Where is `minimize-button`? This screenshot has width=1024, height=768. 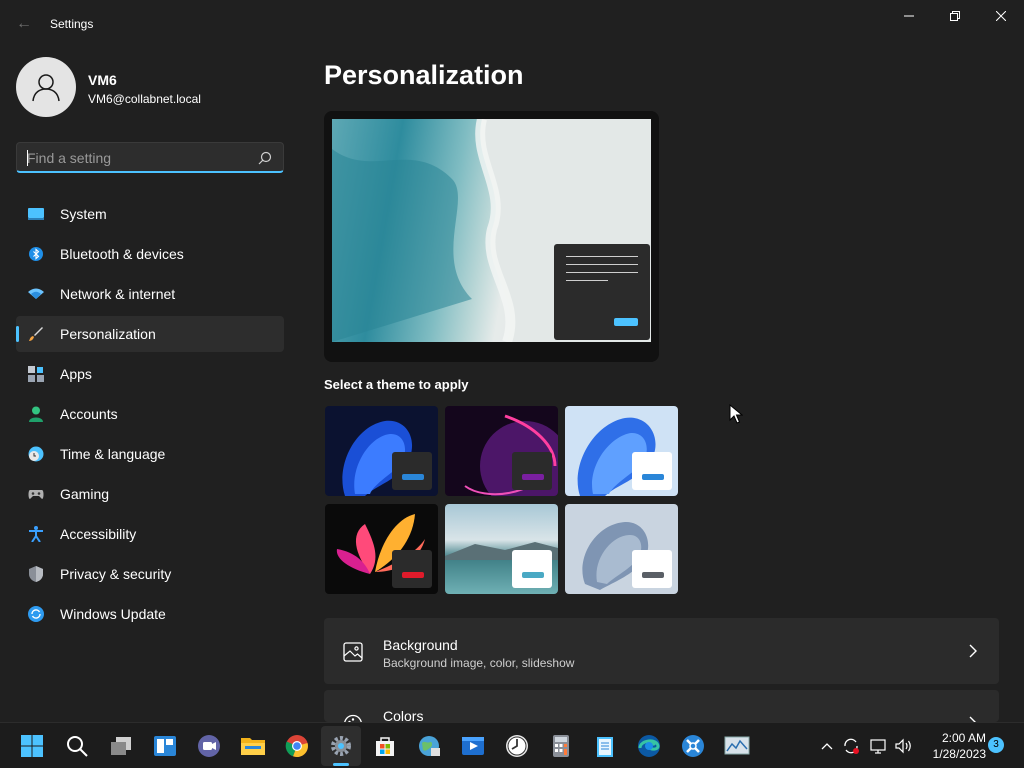
minimize-button is located at coordinates (909, 16).